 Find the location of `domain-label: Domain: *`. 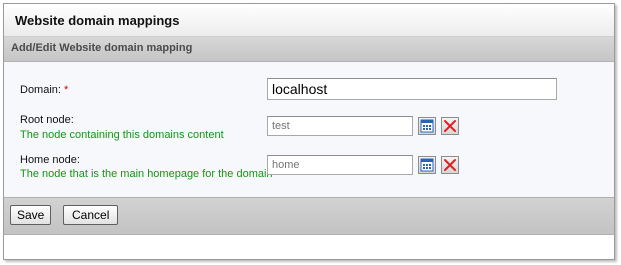

domain-label: Domain: * is located at coordinates (44, 90).